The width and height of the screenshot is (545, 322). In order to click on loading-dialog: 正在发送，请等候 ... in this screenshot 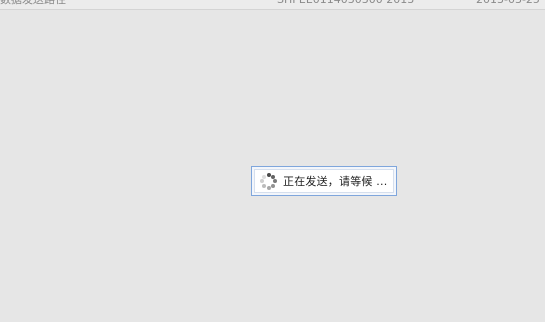, I will do `click(324, 181)`.